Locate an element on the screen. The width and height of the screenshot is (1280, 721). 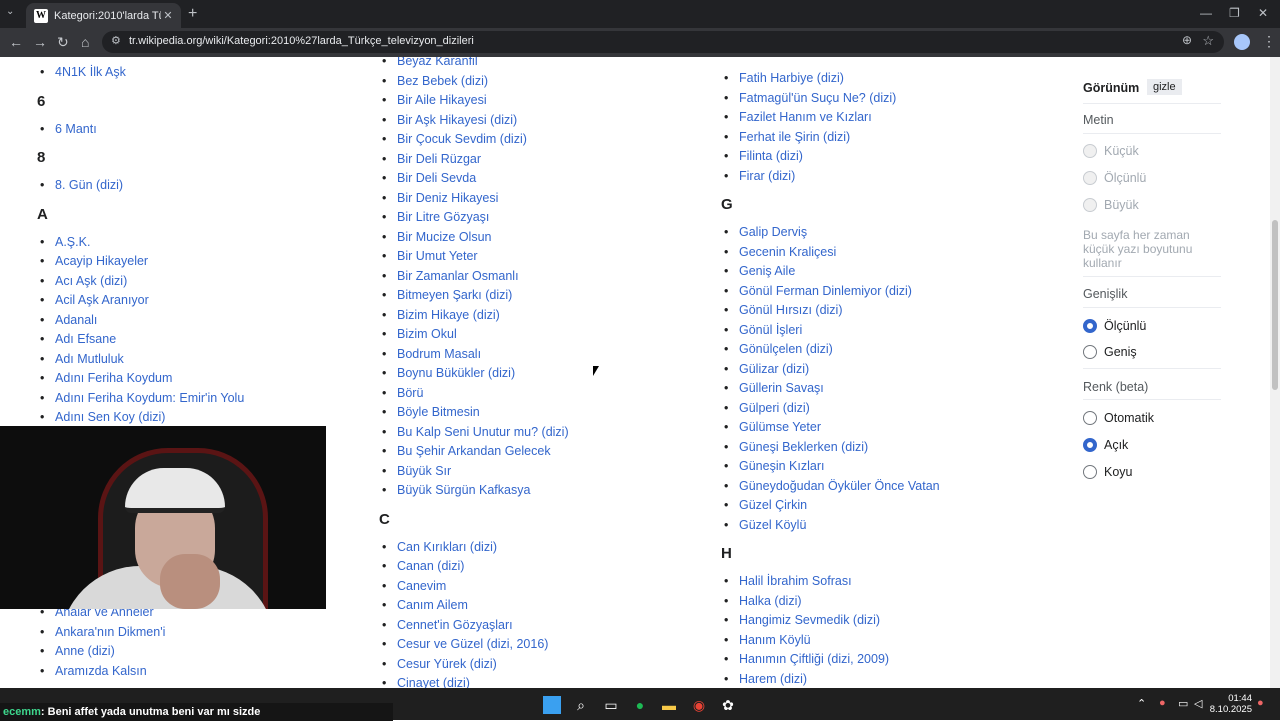
category-link: Harem (dizi) is located at coordinates (765, 679).